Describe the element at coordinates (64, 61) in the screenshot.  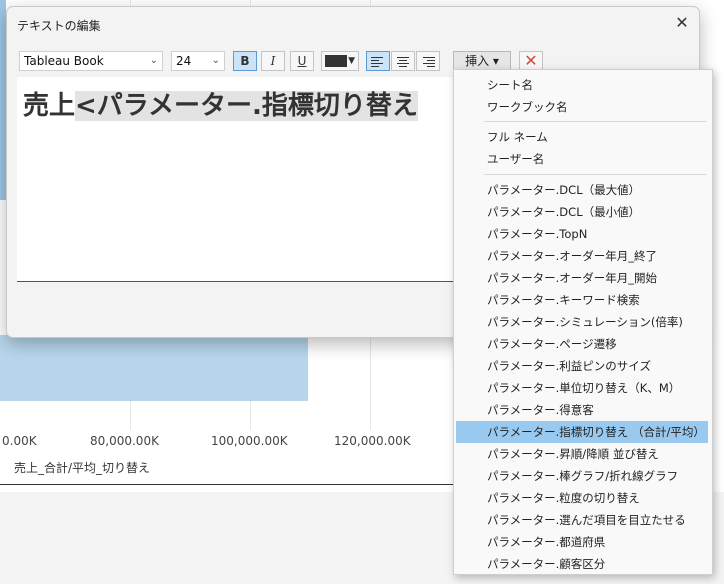
I see `font-family-value: Tableau Book` at that location.